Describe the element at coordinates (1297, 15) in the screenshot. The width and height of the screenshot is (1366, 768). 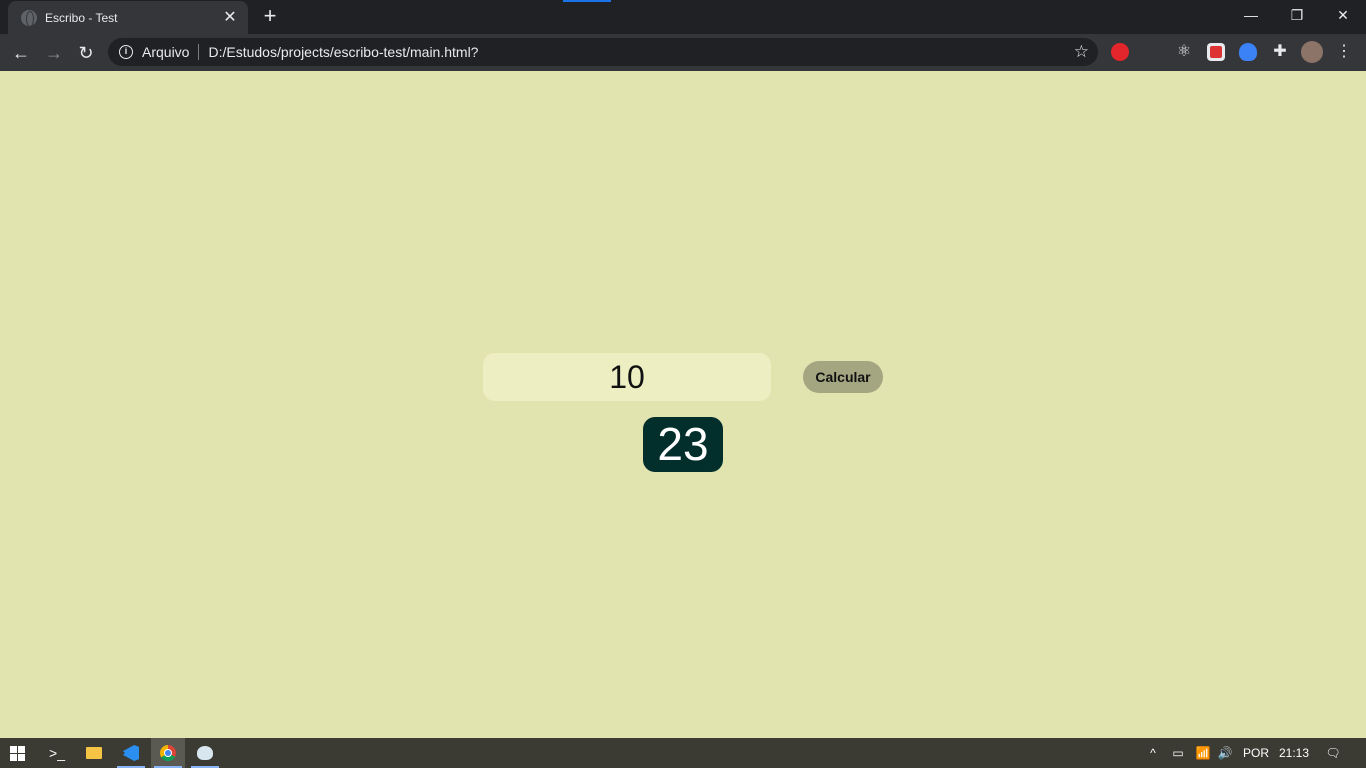
I see `restore-button: ❐` at that location.